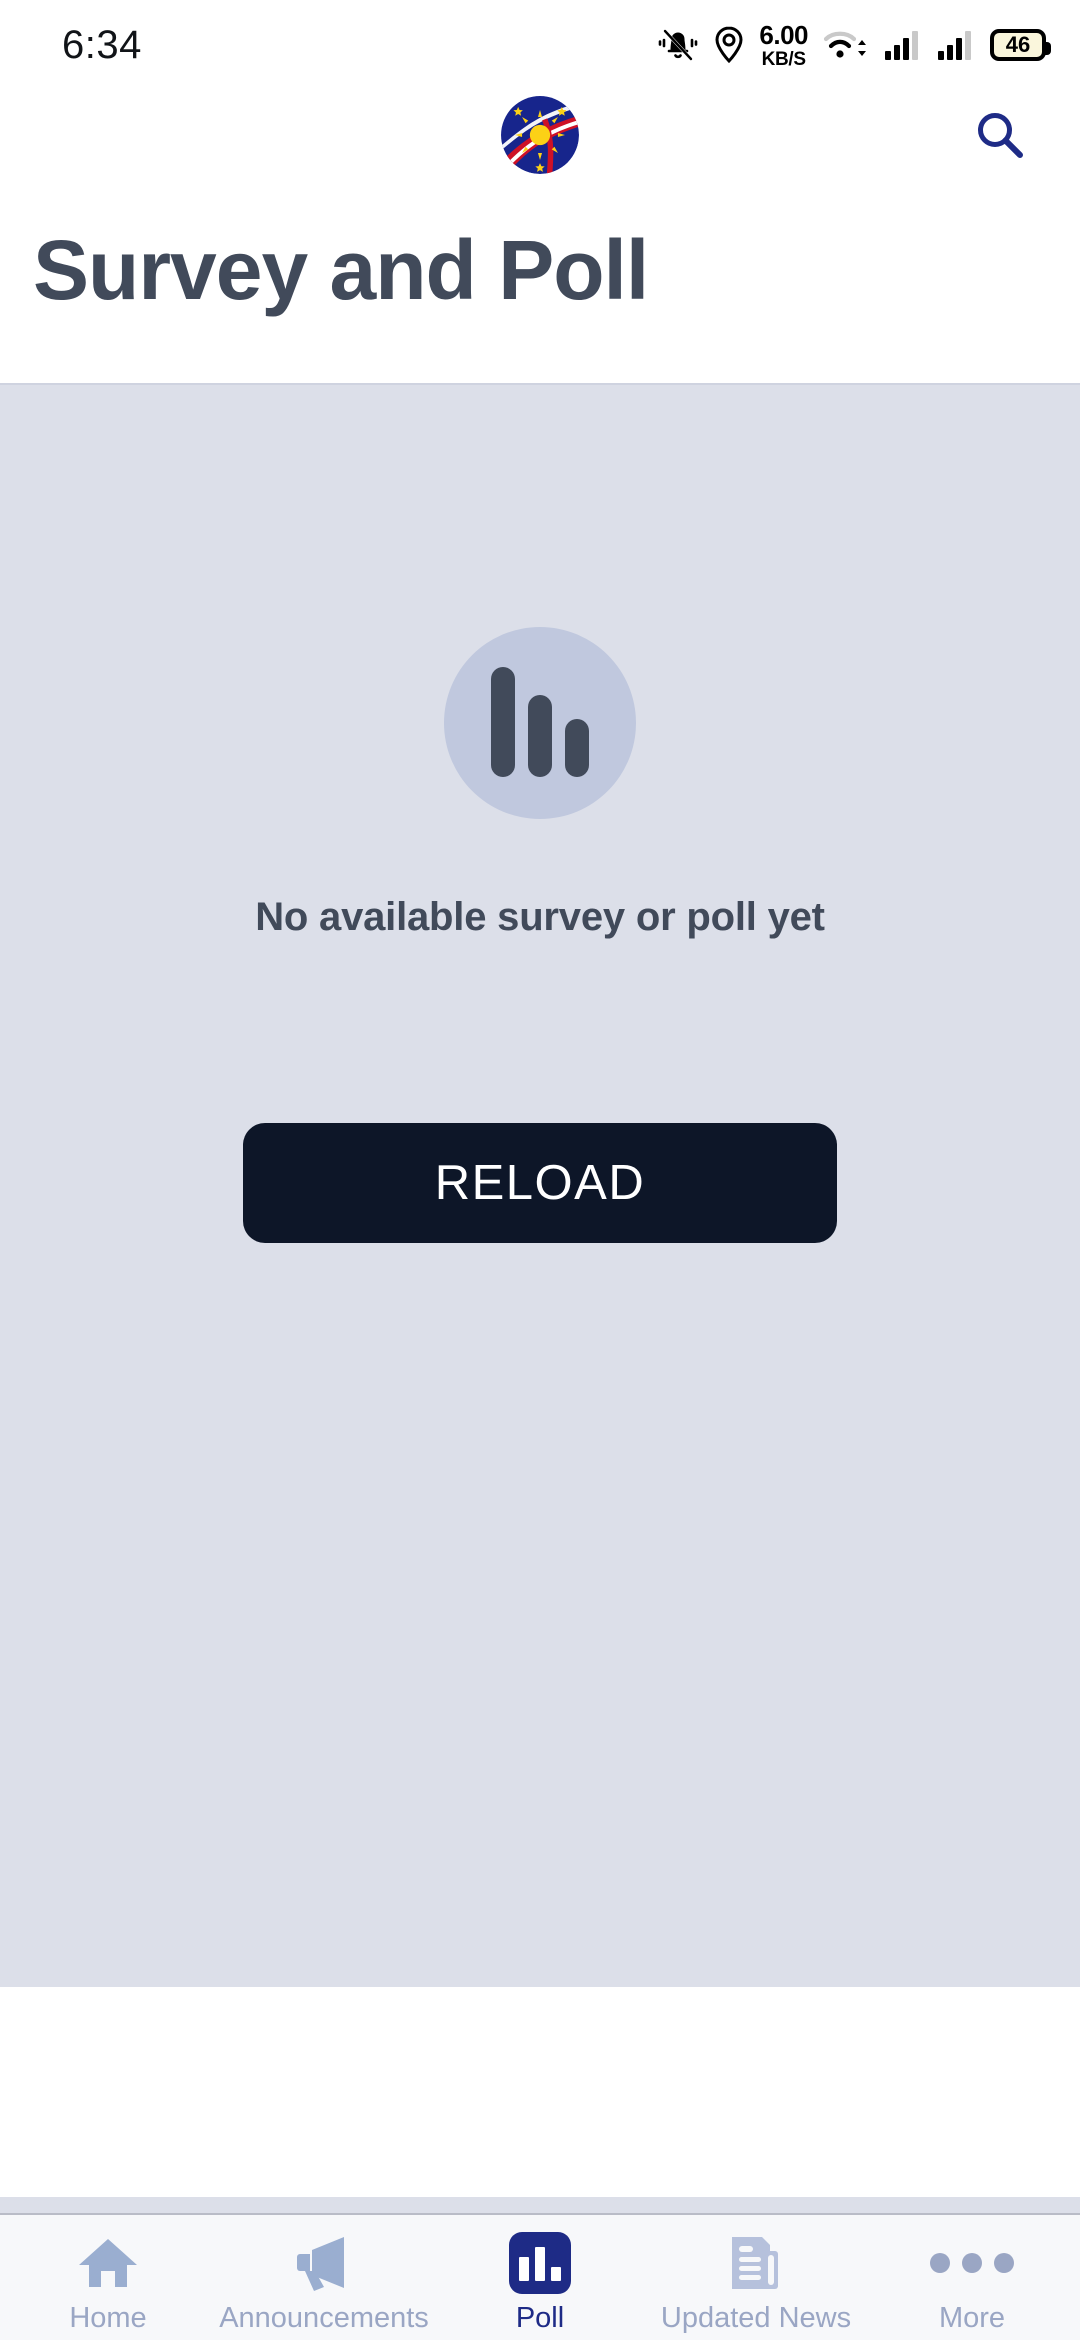  What do you see at coordinates (108, 2263) in the screenshot?
I see `home-icon` at bounding box center [108, 2263].